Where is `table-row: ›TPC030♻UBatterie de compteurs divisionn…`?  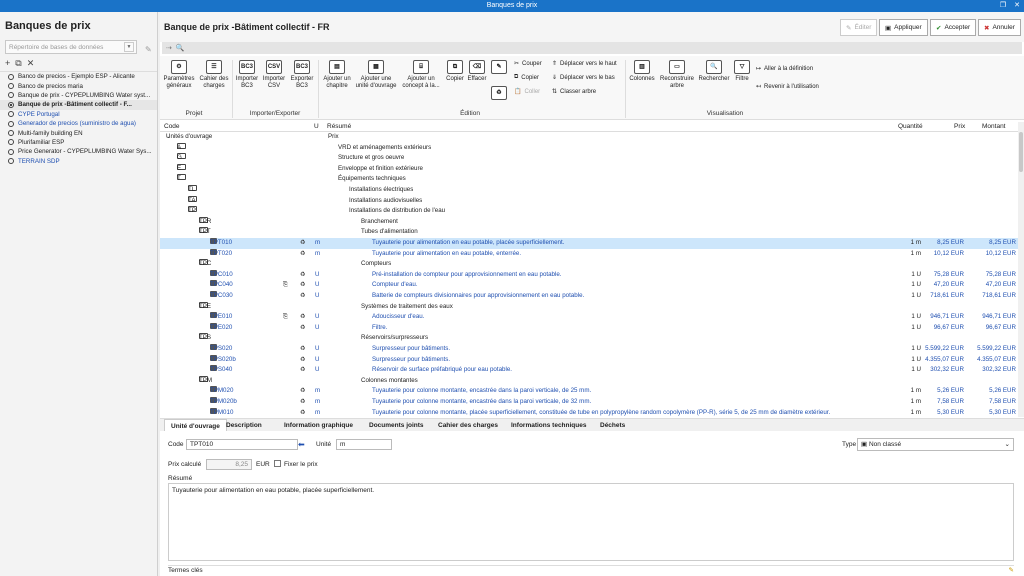
table-row: ›TPC030♻UBatterie de compteurs divisionn… is located at coordinates (589, 296).